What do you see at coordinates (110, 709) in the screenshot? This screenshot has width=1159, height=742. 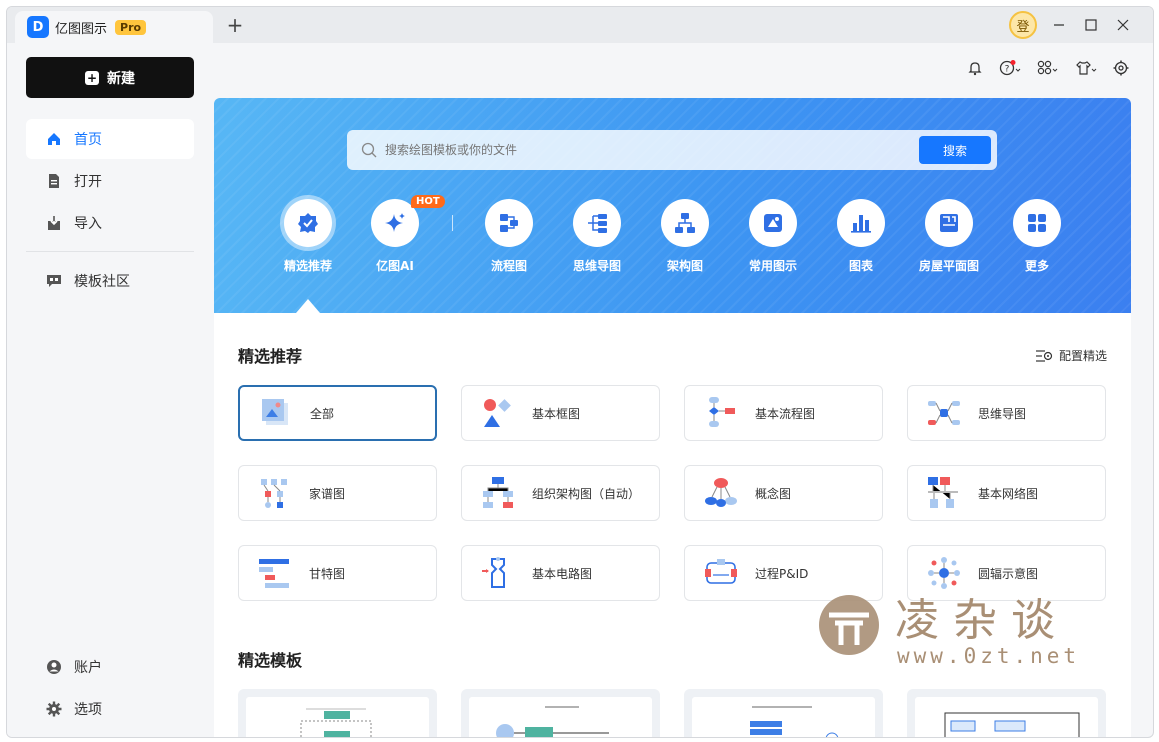 I see `sidebar-item-options: 选项` at bounding box center [110, 709].